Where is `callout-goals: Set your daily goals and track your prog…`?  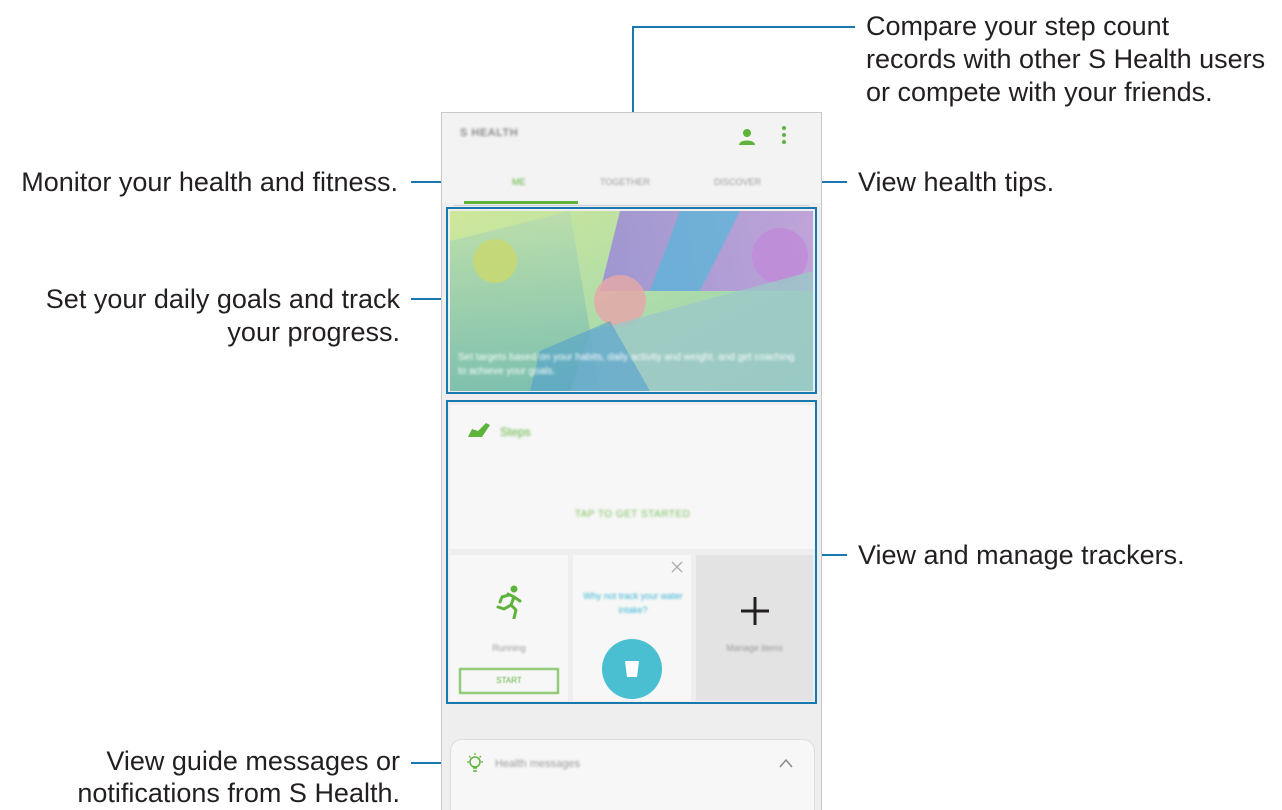
callout-goals: Set your daily goals and track your prog… is located at coordinates (200, 316).